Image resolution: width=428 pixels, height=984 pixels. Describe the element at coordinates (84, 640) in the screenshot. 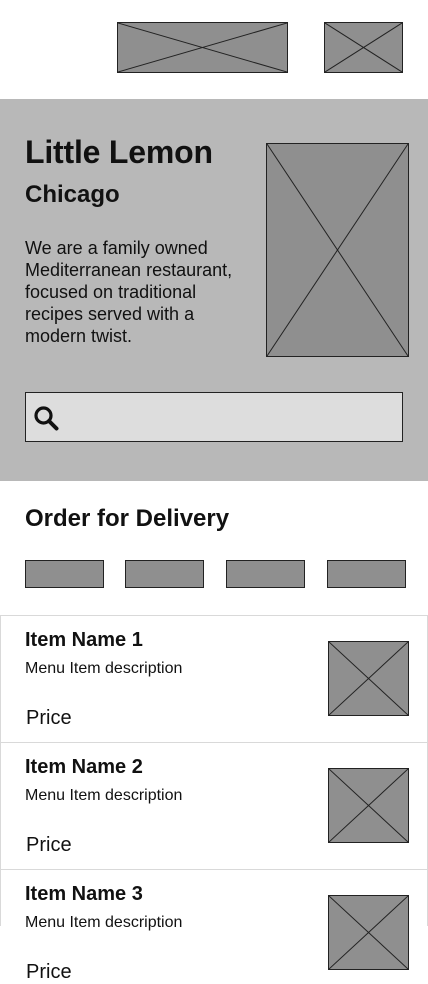

I see `item-name: Item Name 1` at that location.